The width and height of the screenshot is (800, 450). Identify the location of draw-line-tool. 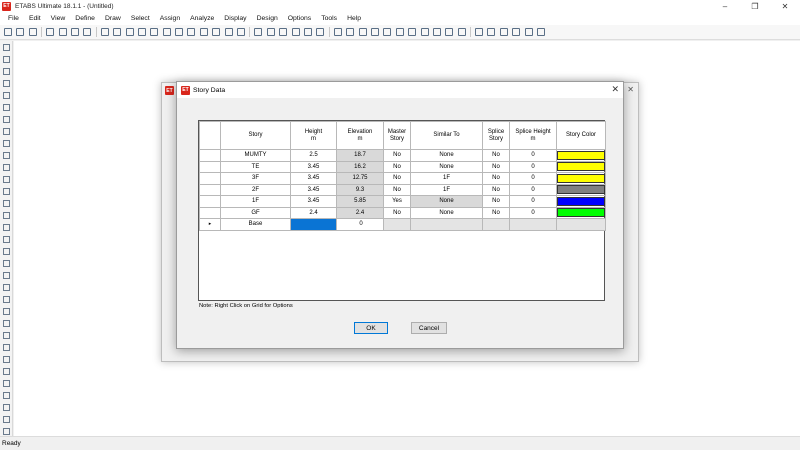
(6, 71).